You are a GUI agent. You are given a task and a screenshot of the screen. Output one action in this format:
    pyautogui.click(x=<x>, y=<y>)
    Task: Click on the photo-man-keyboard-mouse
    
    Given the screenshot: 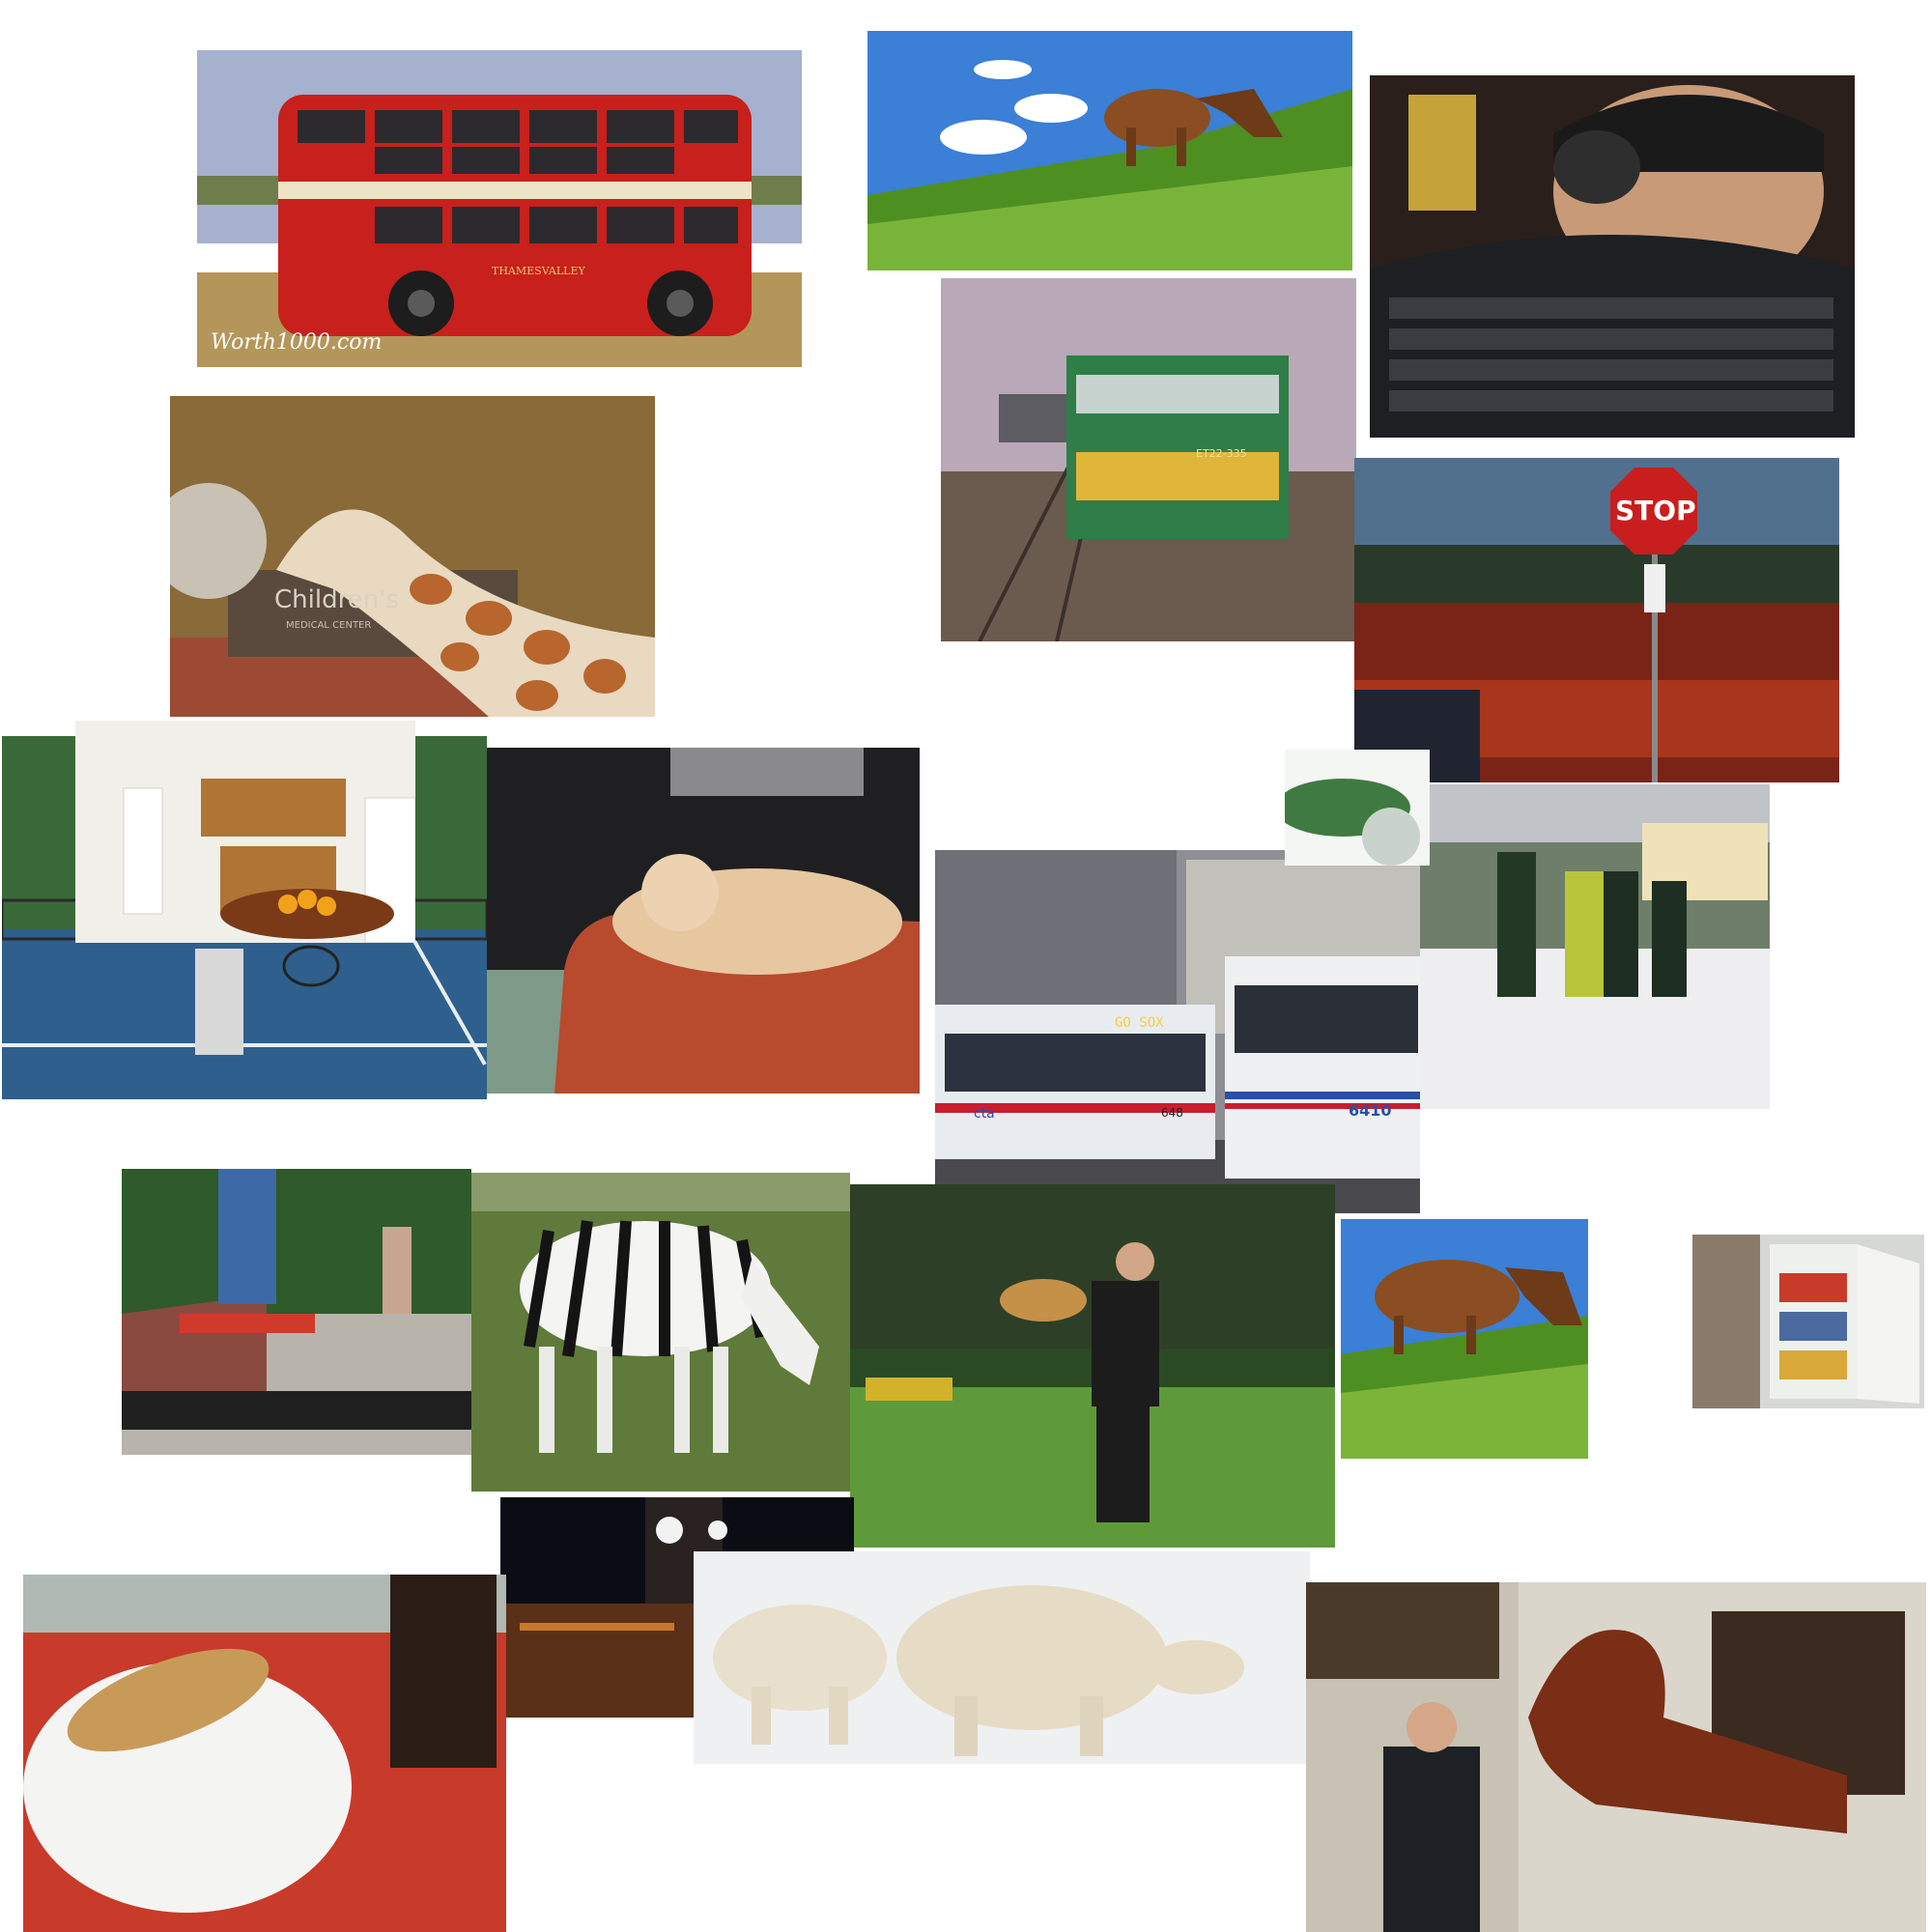 What is the action you would take?
    pyautogui.click(x=1612, y=256)
    